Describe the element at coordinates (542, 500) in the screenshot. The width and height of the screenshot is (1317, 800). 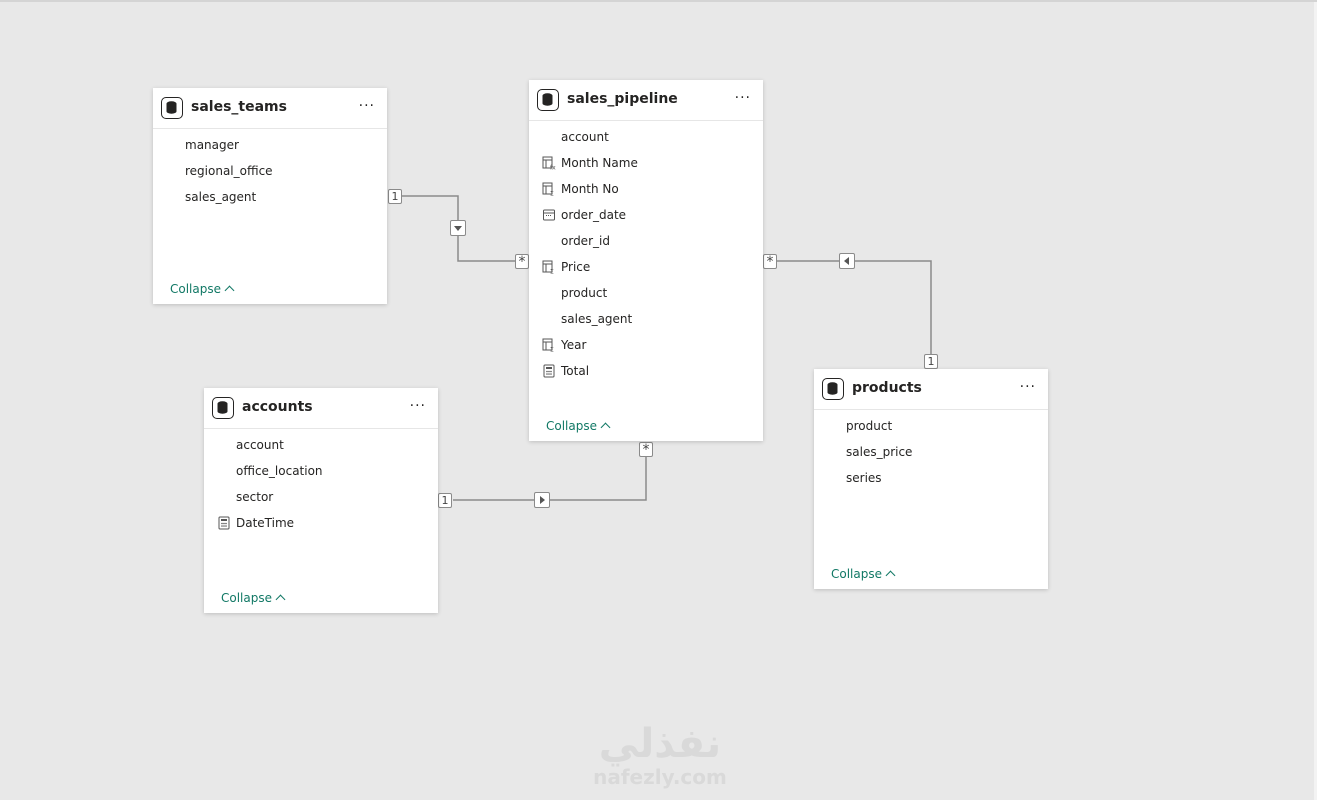
I see `filter-direction-right-icon` at that location.